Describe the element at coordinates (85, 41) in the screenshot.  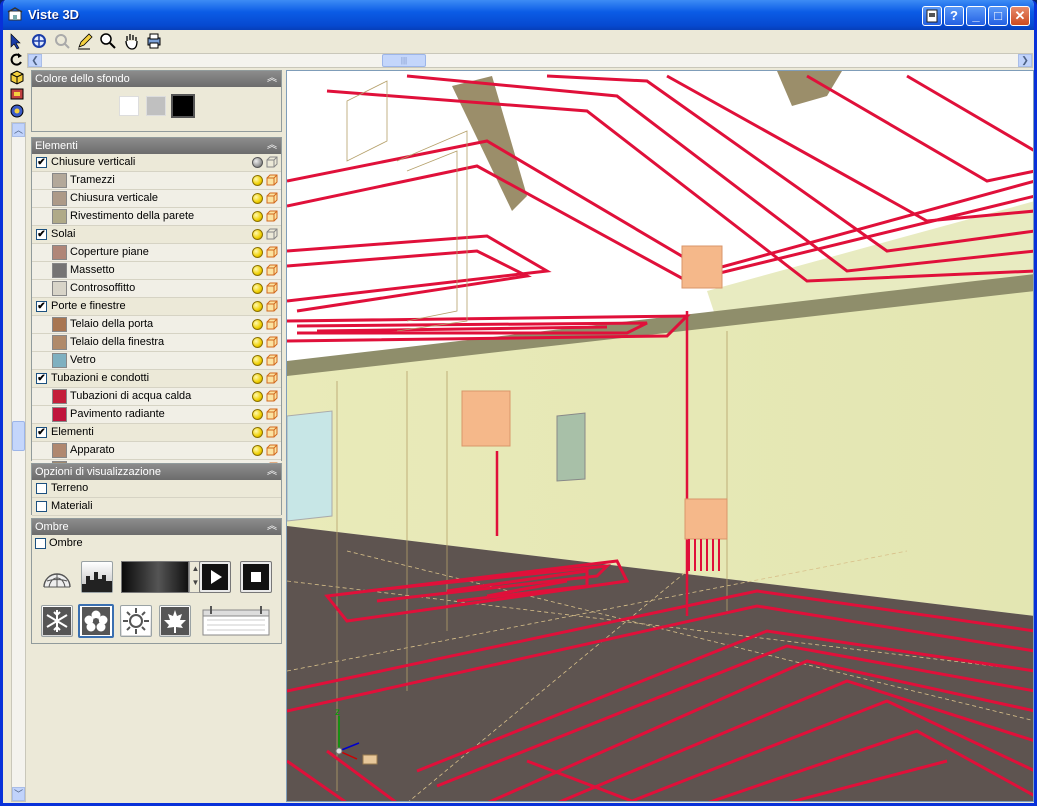
I see `pencil-icon` at that location.